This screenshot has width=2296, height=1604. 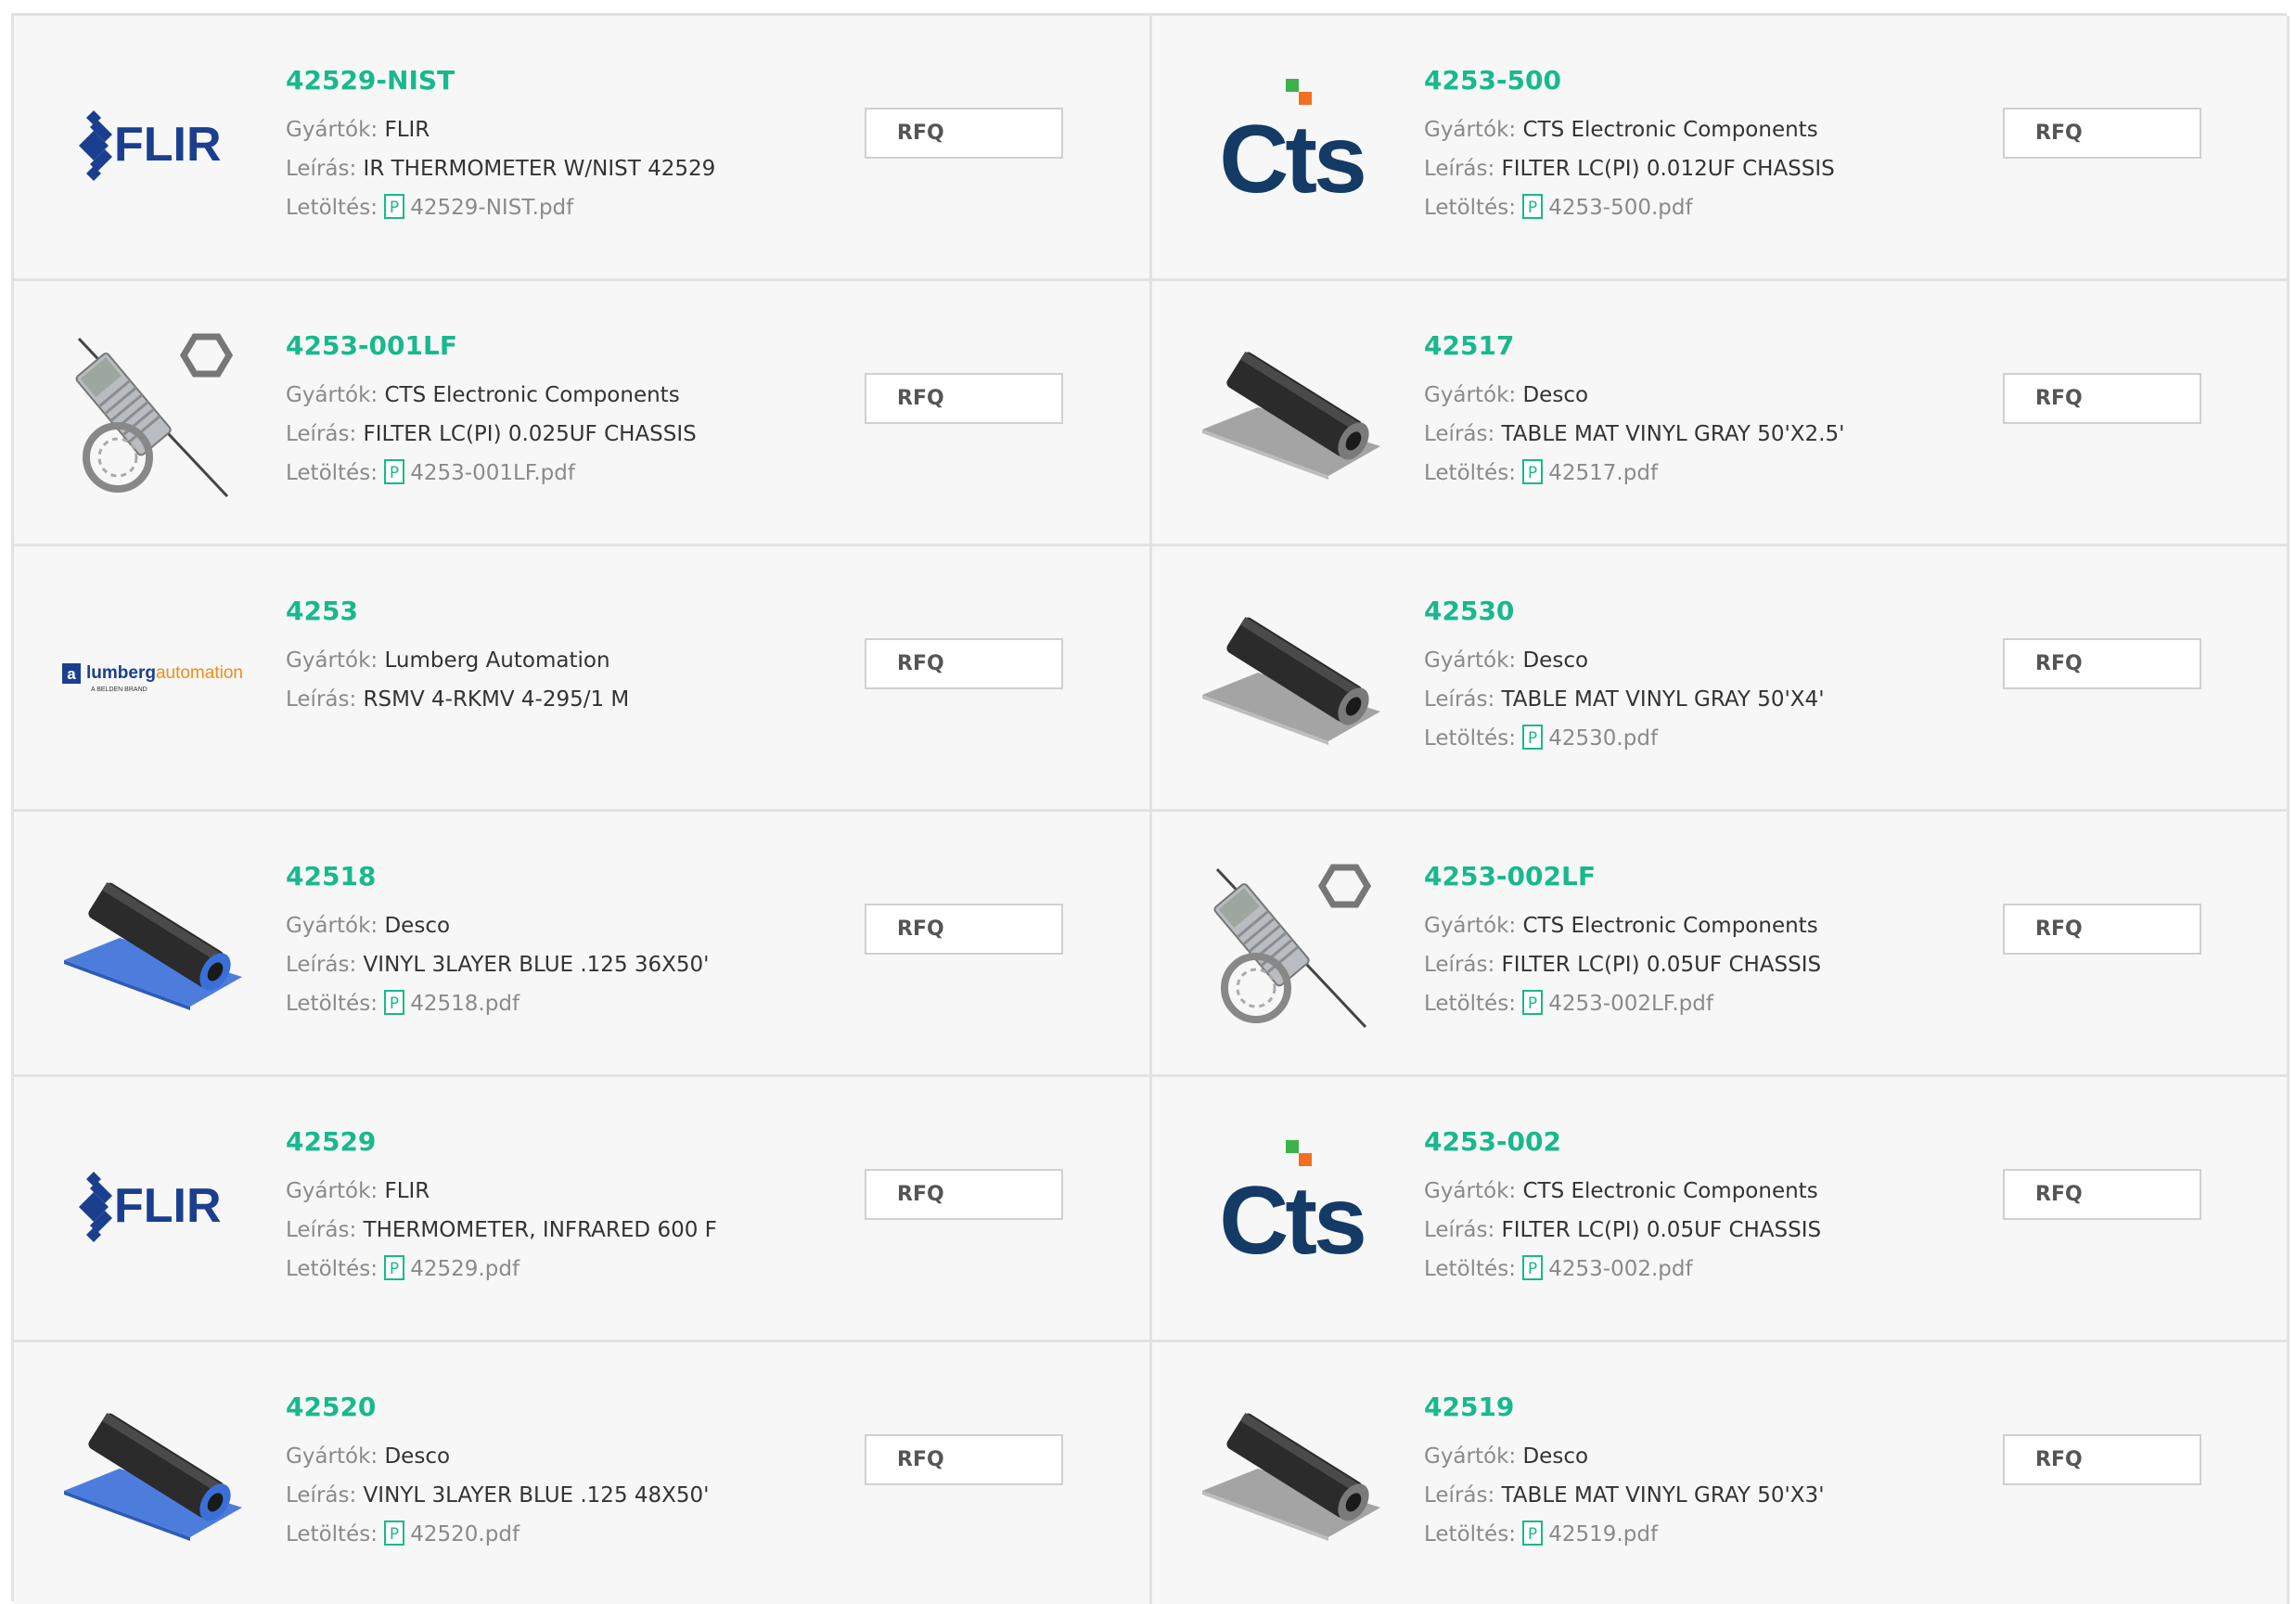 What do you see at coordinates (1291, 1221) in the screenshot?
I see `logo-text: Cts` at bounding box center [1291, 1221].